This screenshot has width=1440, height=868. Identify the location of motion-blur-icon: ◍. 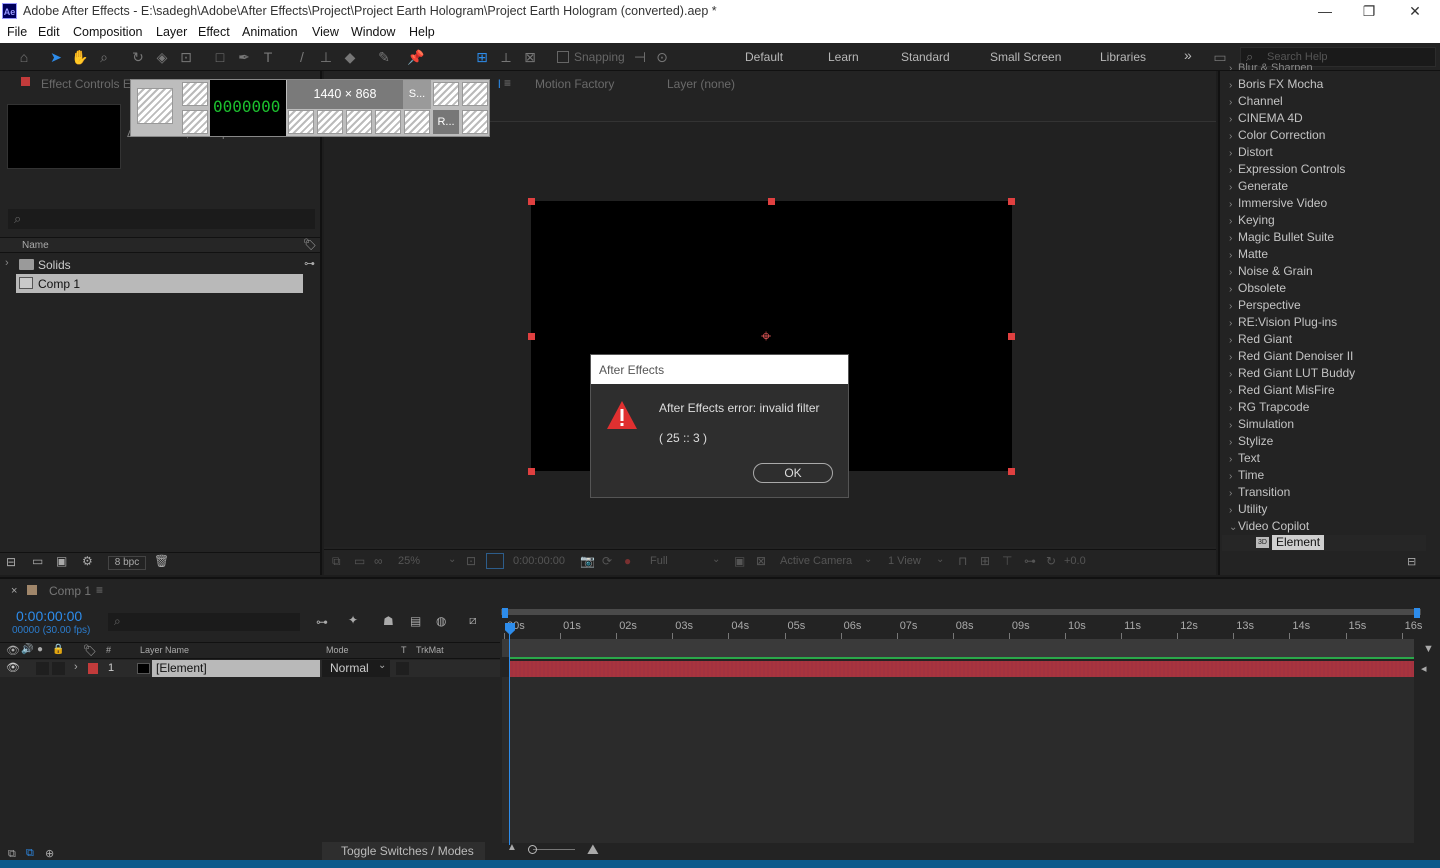
(441, 621).